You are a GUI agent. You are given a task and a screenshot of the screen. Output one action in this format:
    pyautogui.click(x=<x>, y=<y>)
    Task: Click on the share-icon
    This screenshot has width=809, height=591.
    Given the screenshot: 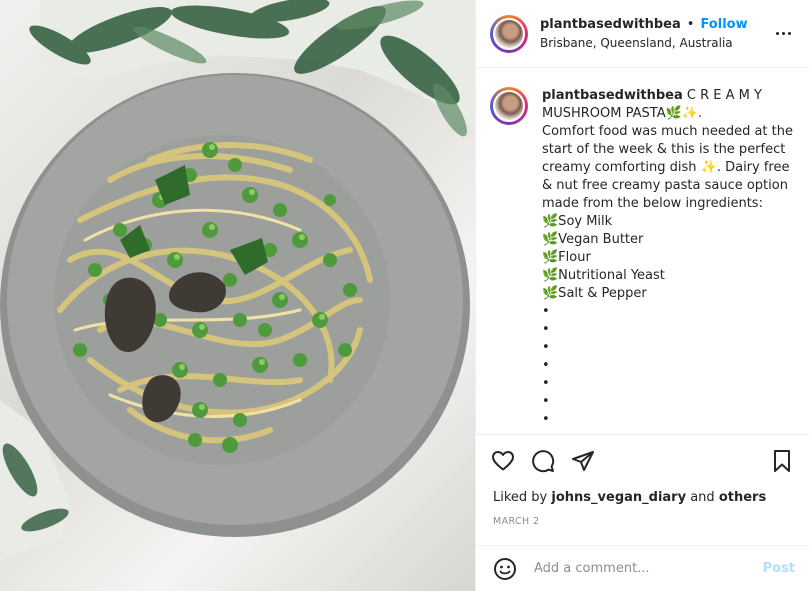 What is the action you would take?
    pyautogui.click(x=583, y=461)
    